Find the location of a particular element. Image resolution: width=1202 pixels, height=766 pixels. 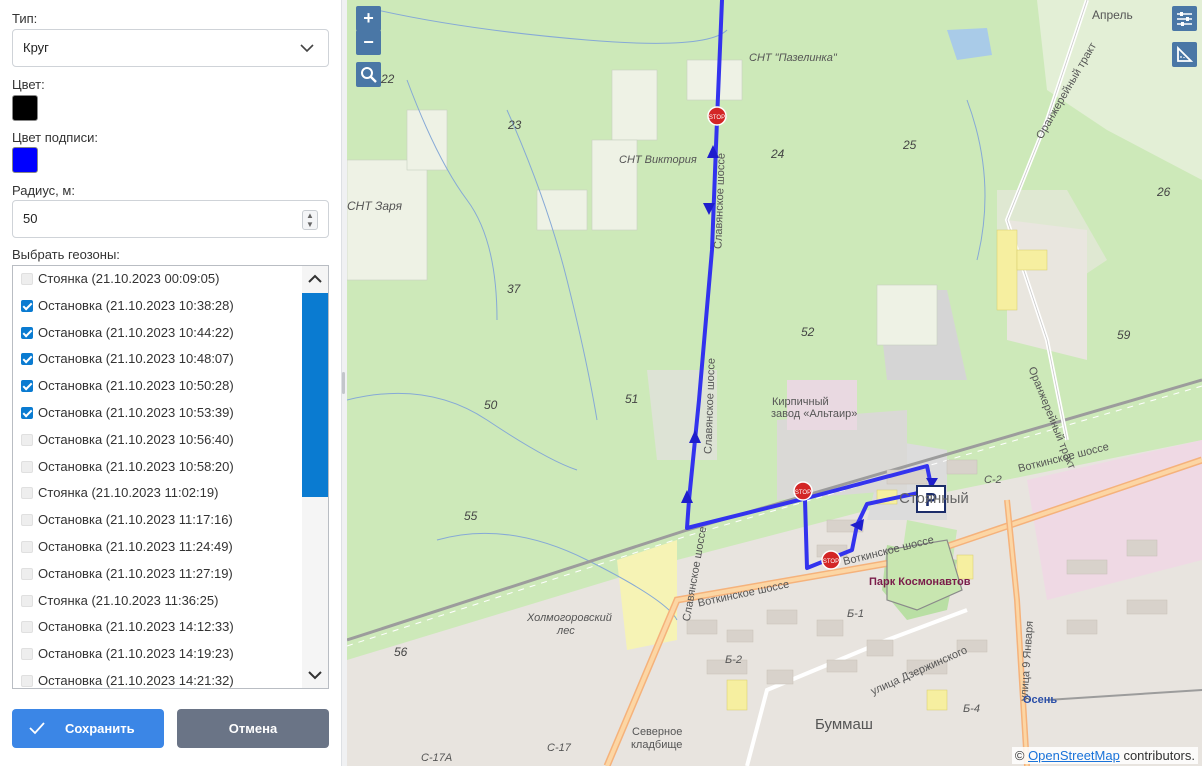

color-swatch is located at coordinates (25, 108).